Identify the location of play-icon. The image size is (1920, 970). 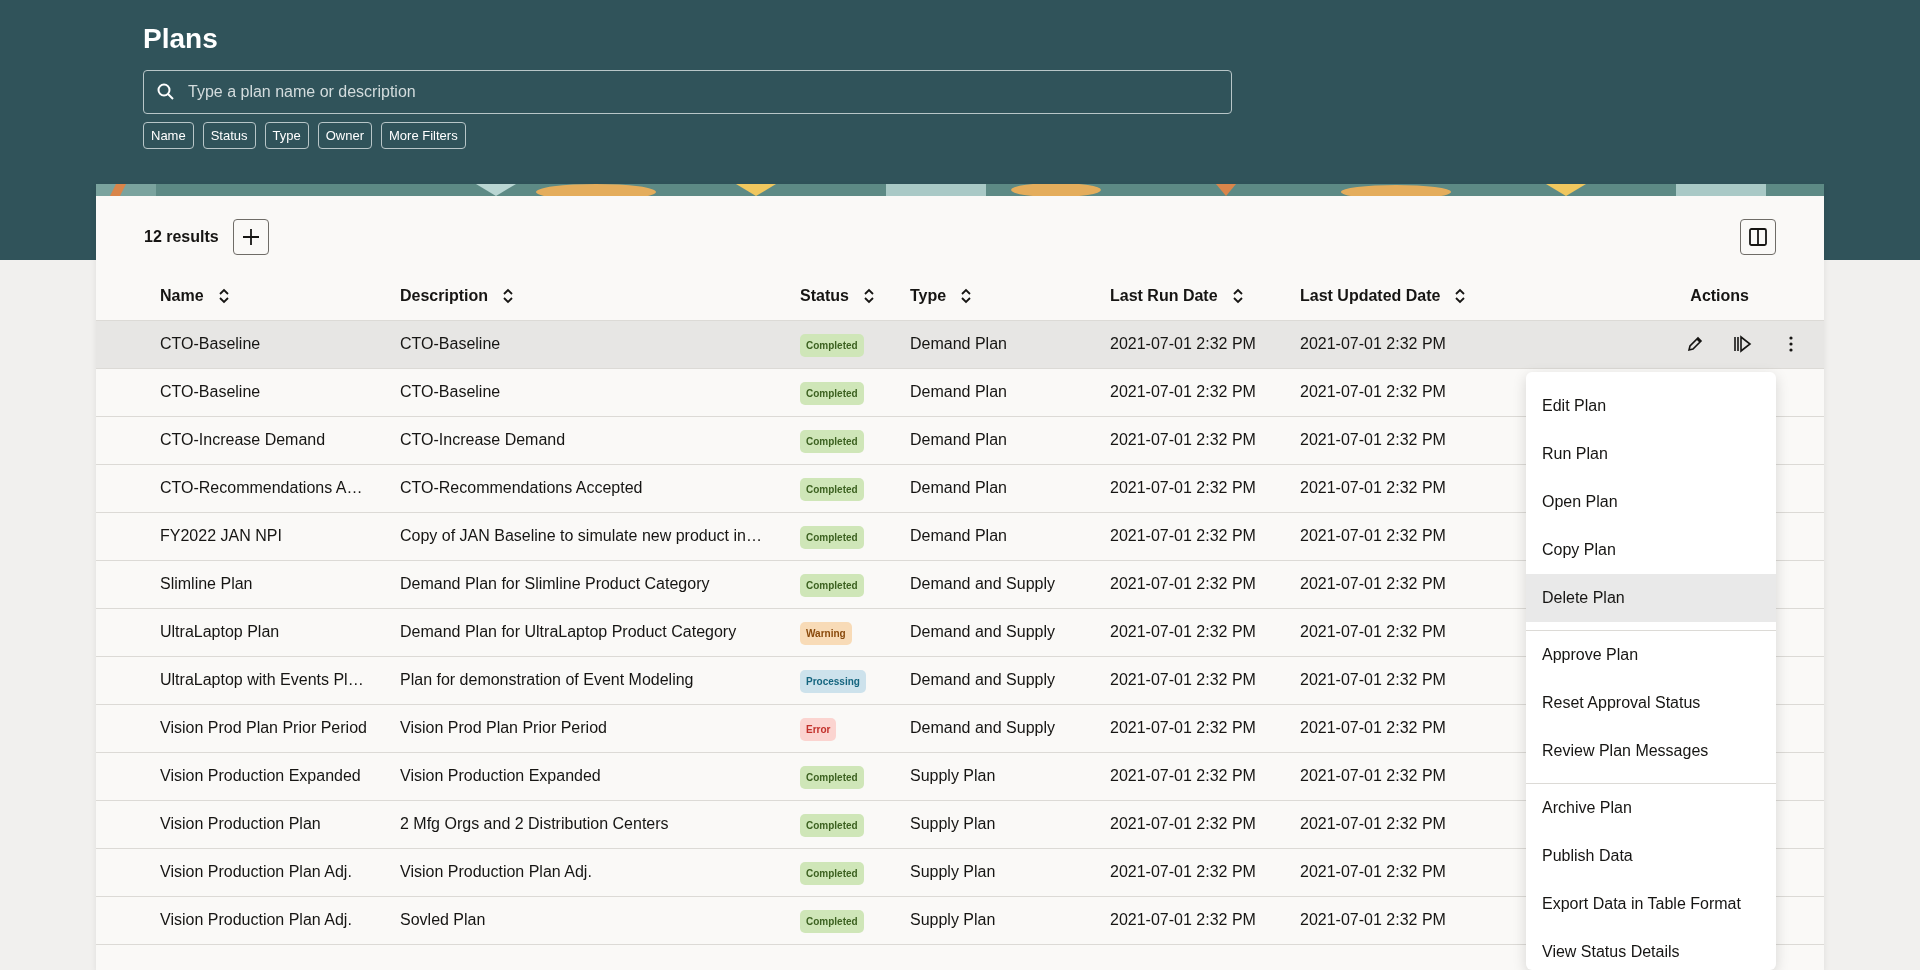
(1743, 344).